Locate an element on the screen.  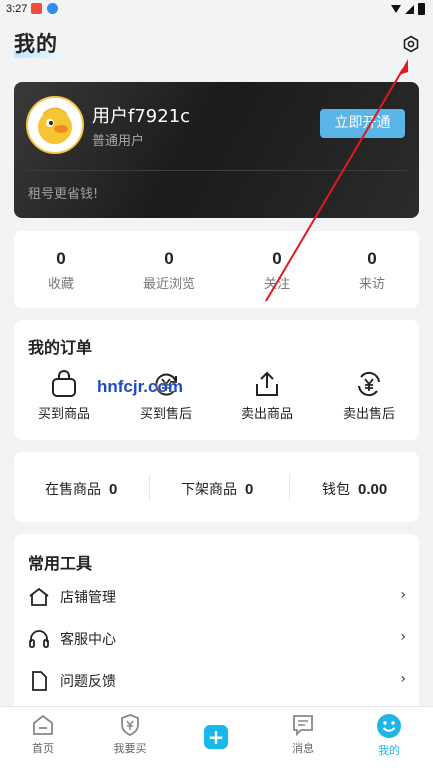
stat-label: 来访 is located at coordinates (371, 284).